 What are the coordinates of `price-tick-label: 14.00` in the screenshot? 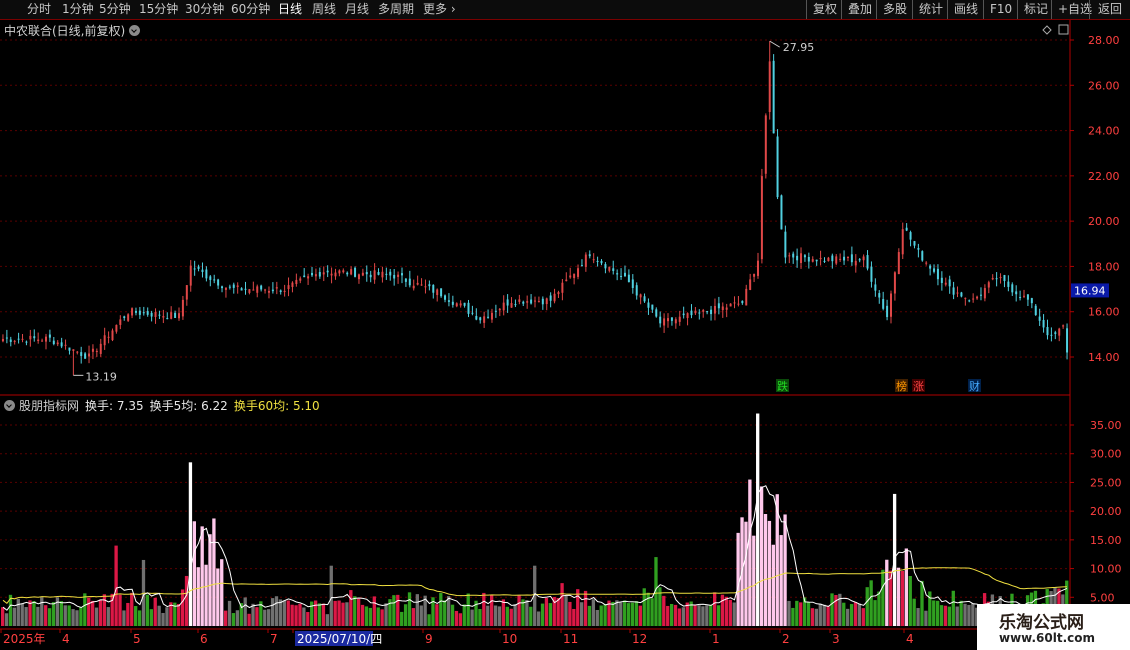 It's located at (1104, 357).